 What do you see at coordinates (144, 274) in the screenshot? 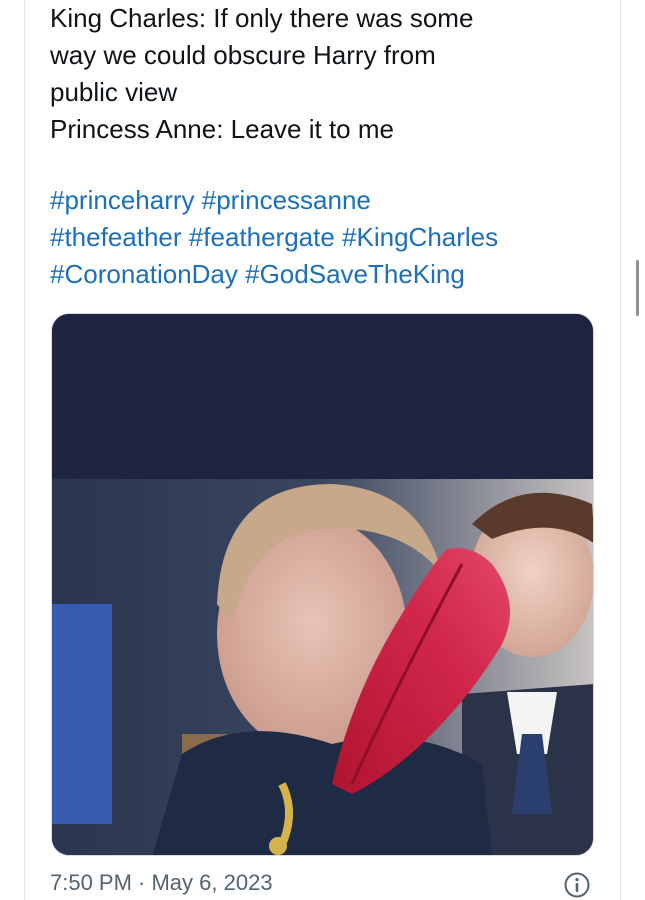
I see `hashtag-link: #CoronationDay` at bounding box center [144, 274].